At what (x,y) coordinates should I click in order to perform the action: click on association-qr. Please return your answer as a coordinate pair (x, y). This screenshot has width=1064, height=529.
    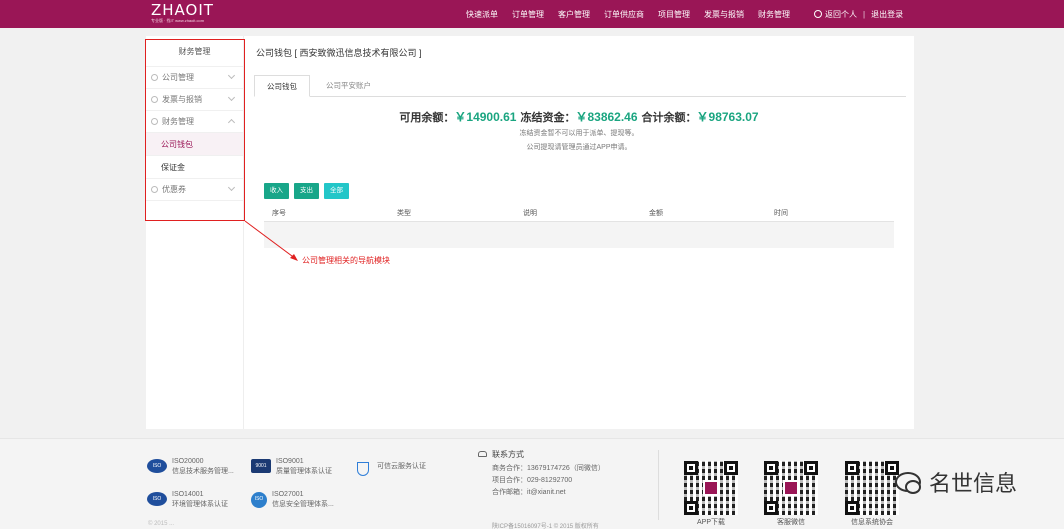
    Looking at the image, I should click on (872, 488).